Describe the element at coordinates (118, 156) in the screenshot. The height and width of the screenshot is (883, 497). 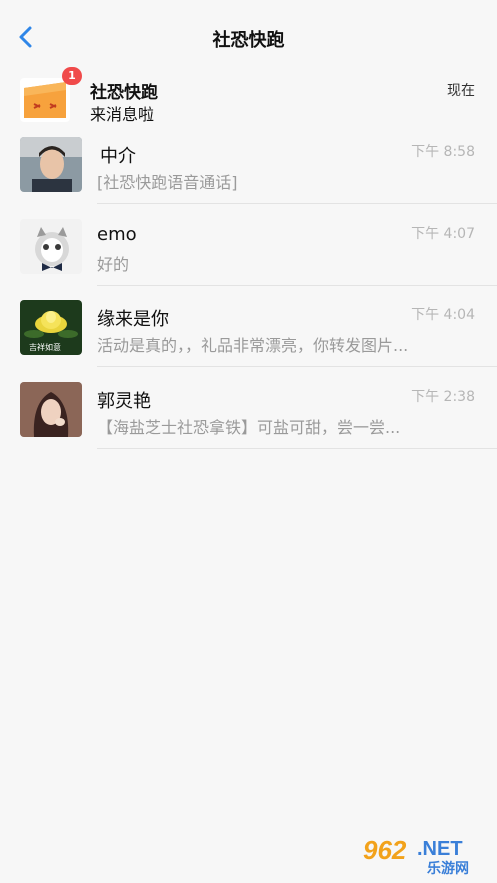
I see `chat-name: 中介` at that location.